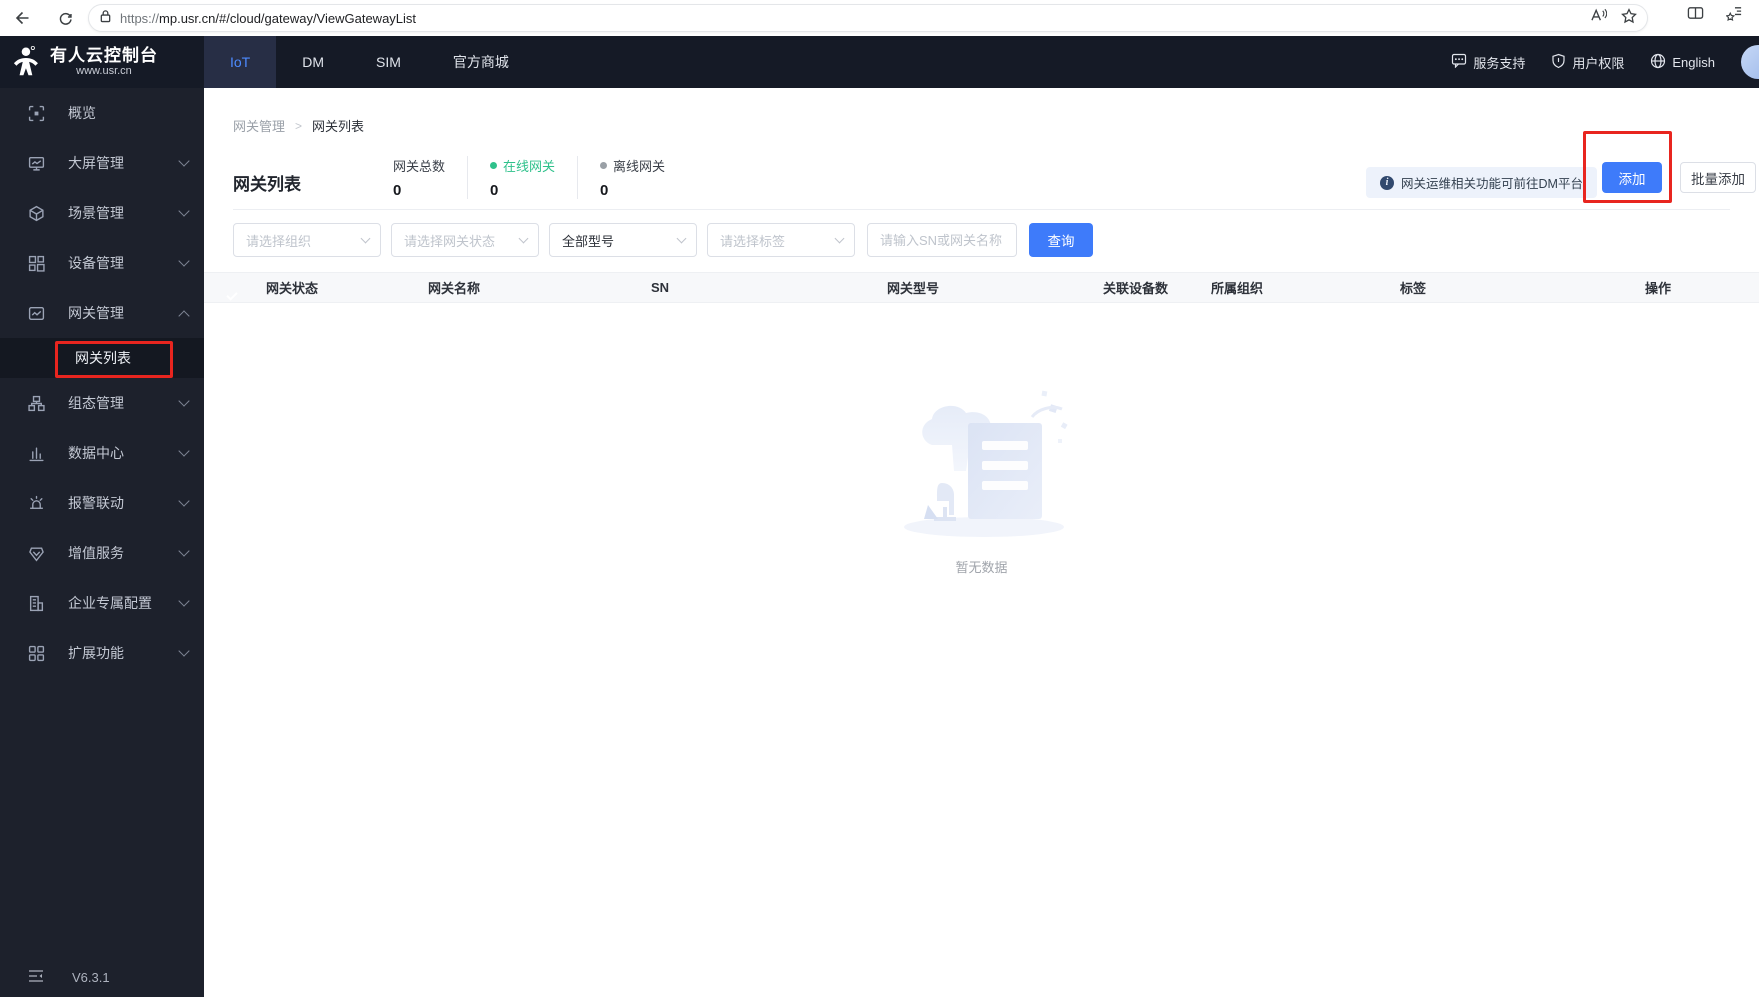 Image resolution: width=1759 pixels, height=997 pixels. I want to click on tab-dm: DM, so click(313, 62).